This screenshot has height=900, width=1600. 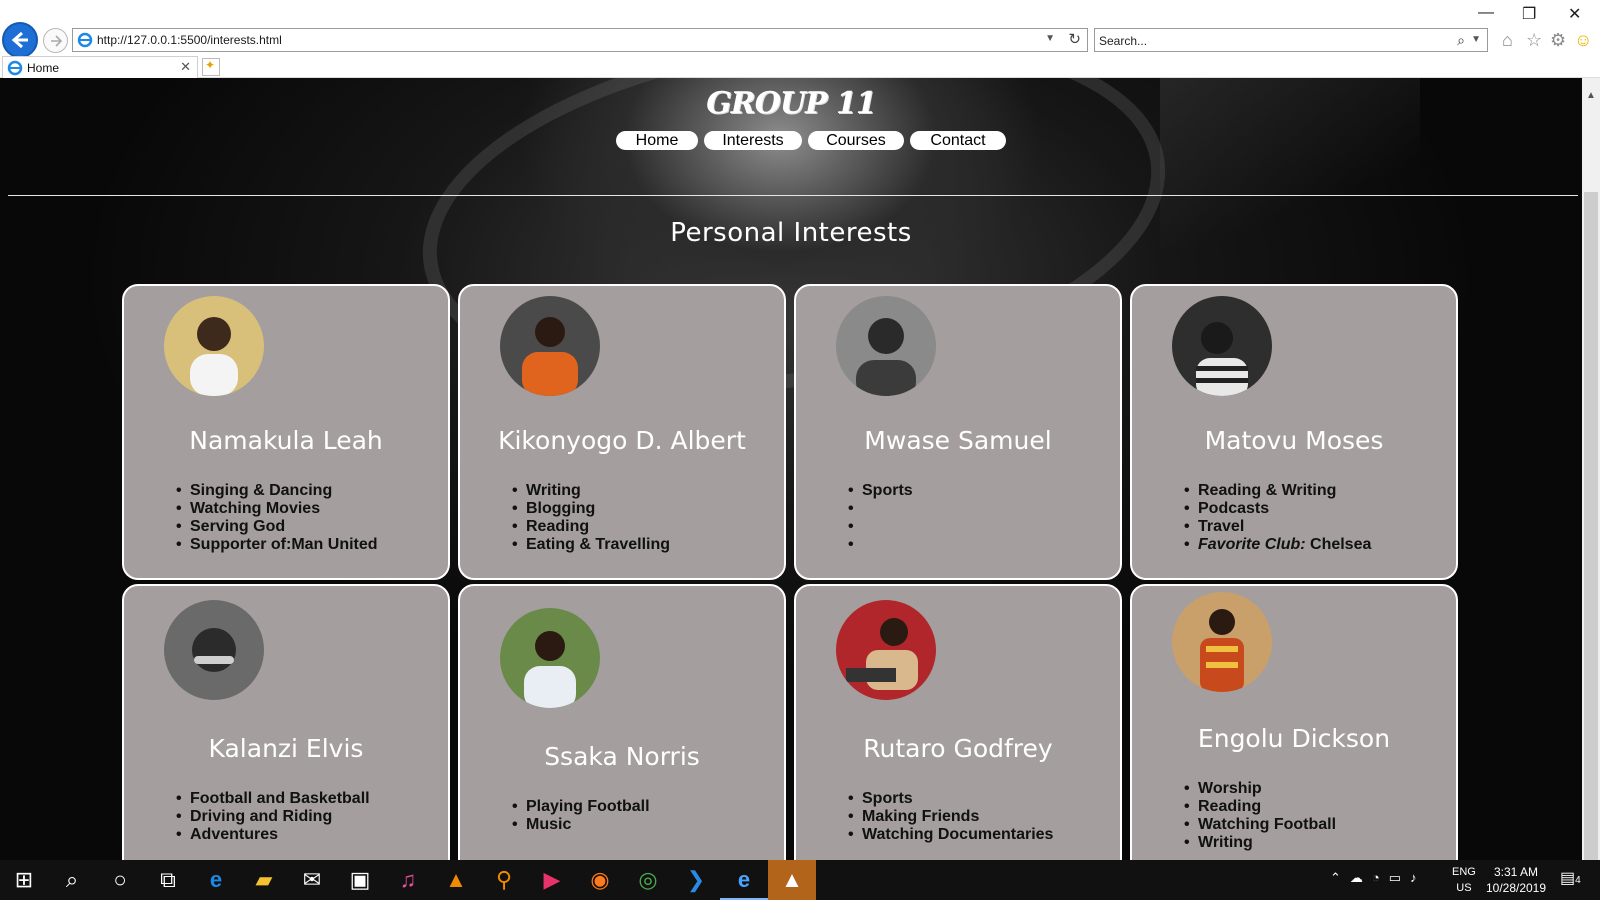 I want to click on card-name: Engolu Dickson, so click(x=1294, y=738).